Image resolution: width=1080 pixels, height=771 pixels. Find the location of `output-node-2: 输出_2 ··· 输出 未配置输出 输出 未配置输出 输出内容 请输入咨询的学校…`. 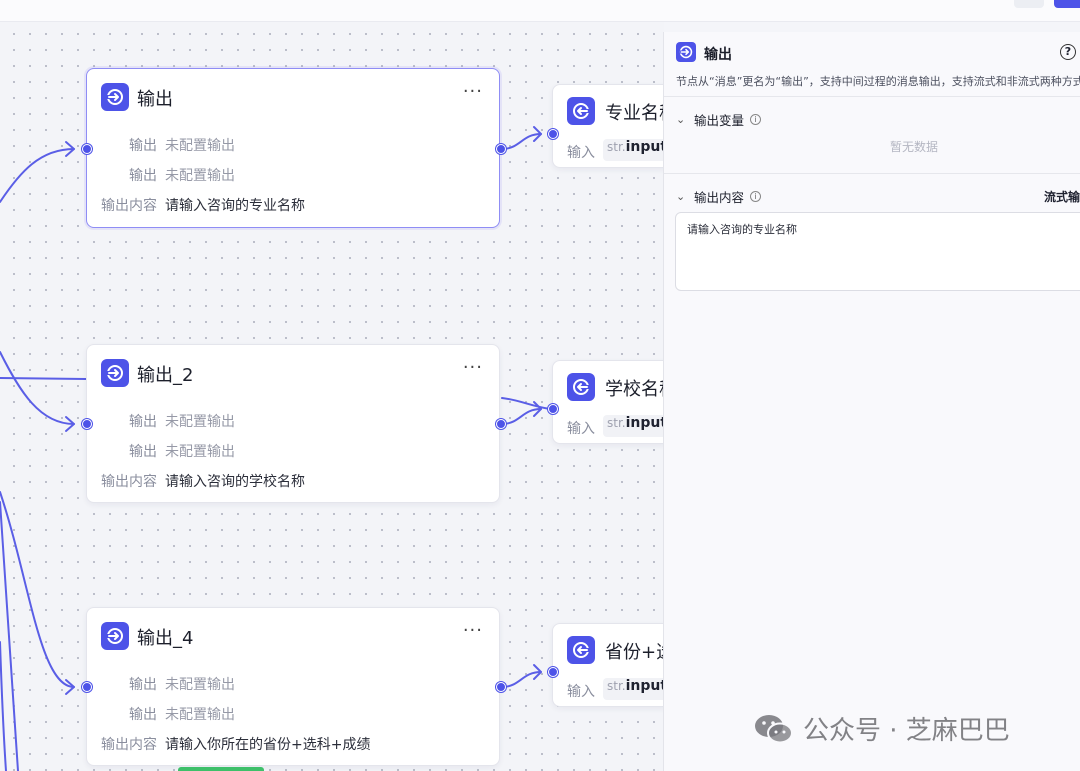

output-node-2: 输出_2 ··· 输出 未配置输出 输出 未配置输出 输出内容 请输入咨询的学校… is located at coordinates (293, 423).